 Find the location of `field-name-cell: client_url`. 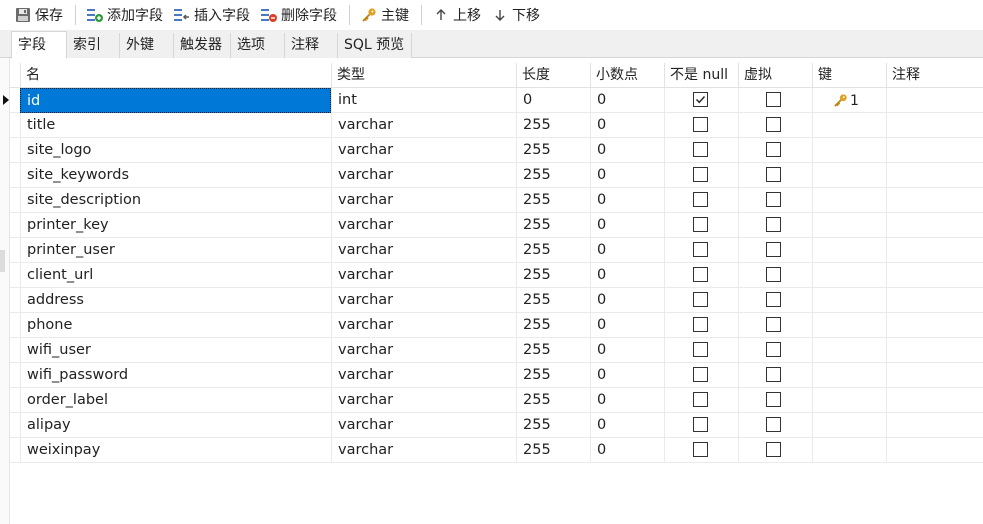

field-name-cell: client_url is located at coordinates (175, 275).